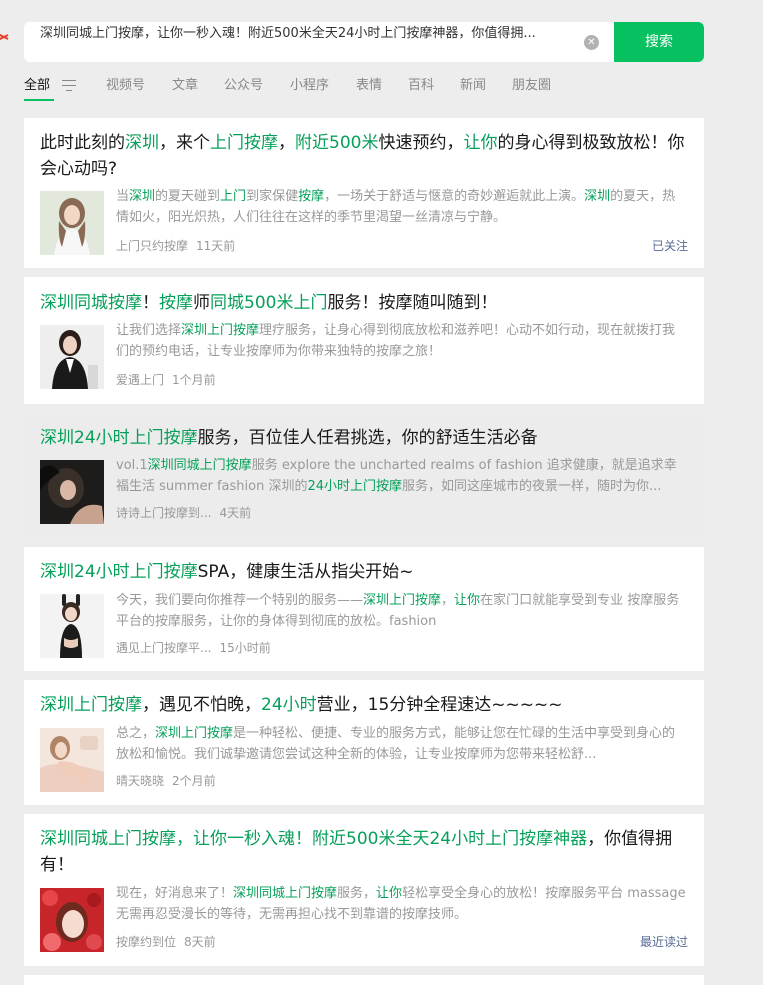 This screenshot has width=763, height=985. Describe the element at coordinates (188, 196) in the screenshot. I see `text-segment: 的夏天碰到` at that location.